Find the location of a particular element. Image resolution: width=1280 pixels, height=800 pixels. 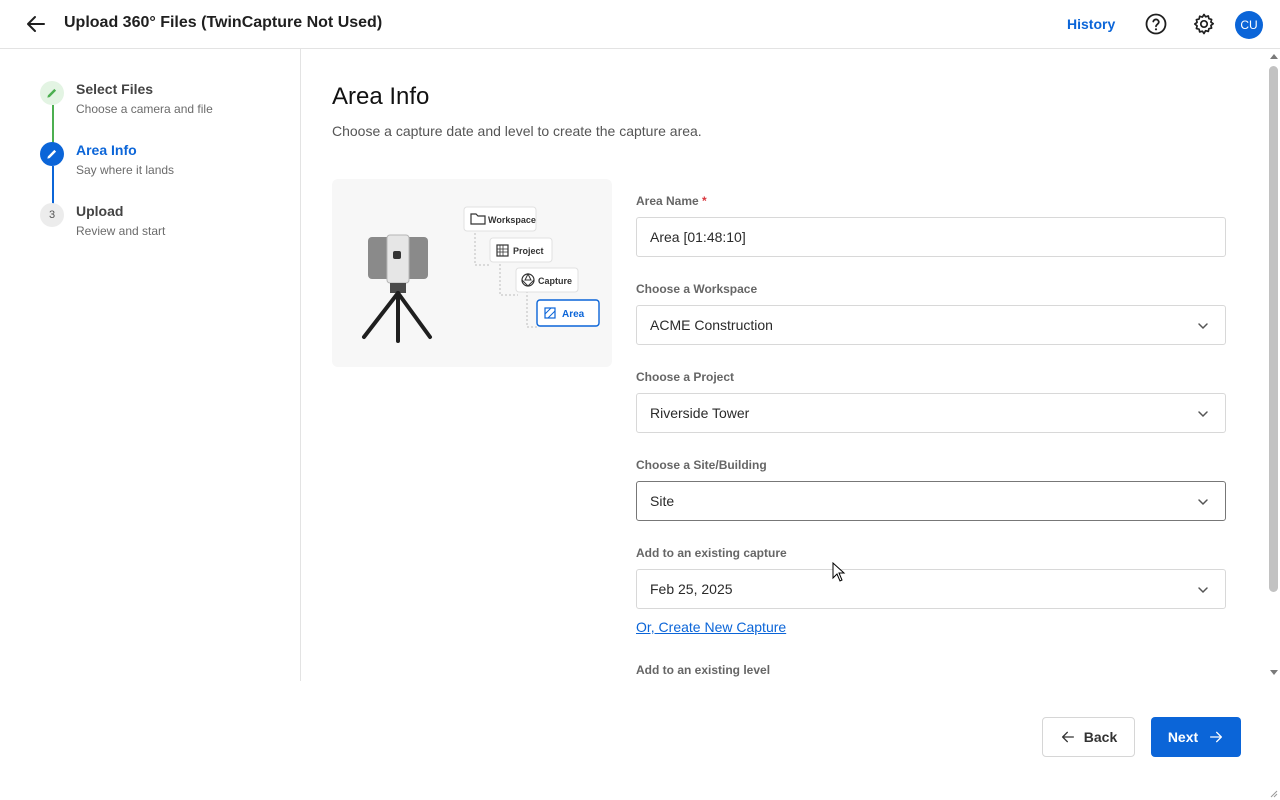

arrow-left-icon is located at coordinates (1067, 737).